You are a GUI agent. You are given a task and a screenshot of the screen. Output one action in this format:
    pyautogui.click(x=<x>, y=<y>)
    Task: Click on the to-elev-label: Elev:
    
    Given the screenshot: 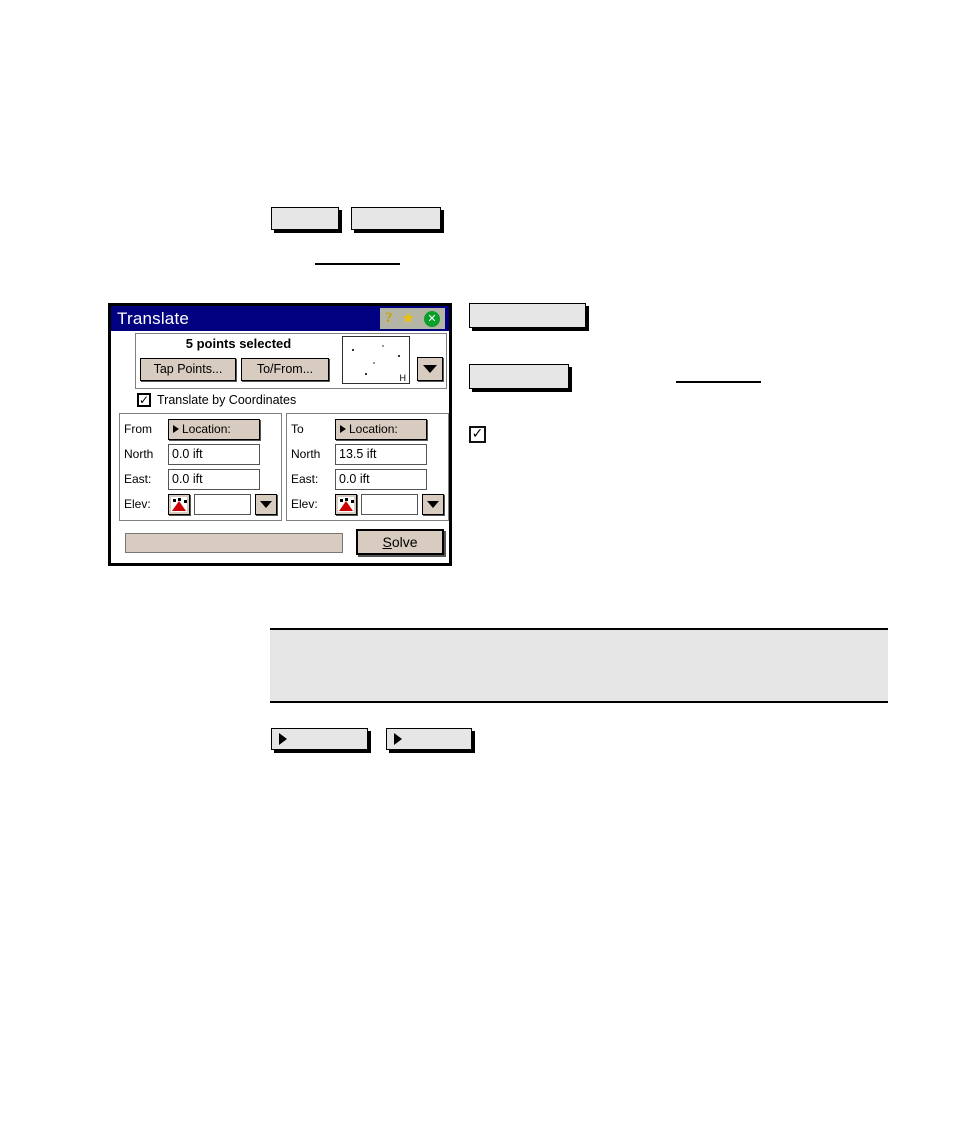 What is the action you would take?
    pyautogui.click(x=304, y=504)
    